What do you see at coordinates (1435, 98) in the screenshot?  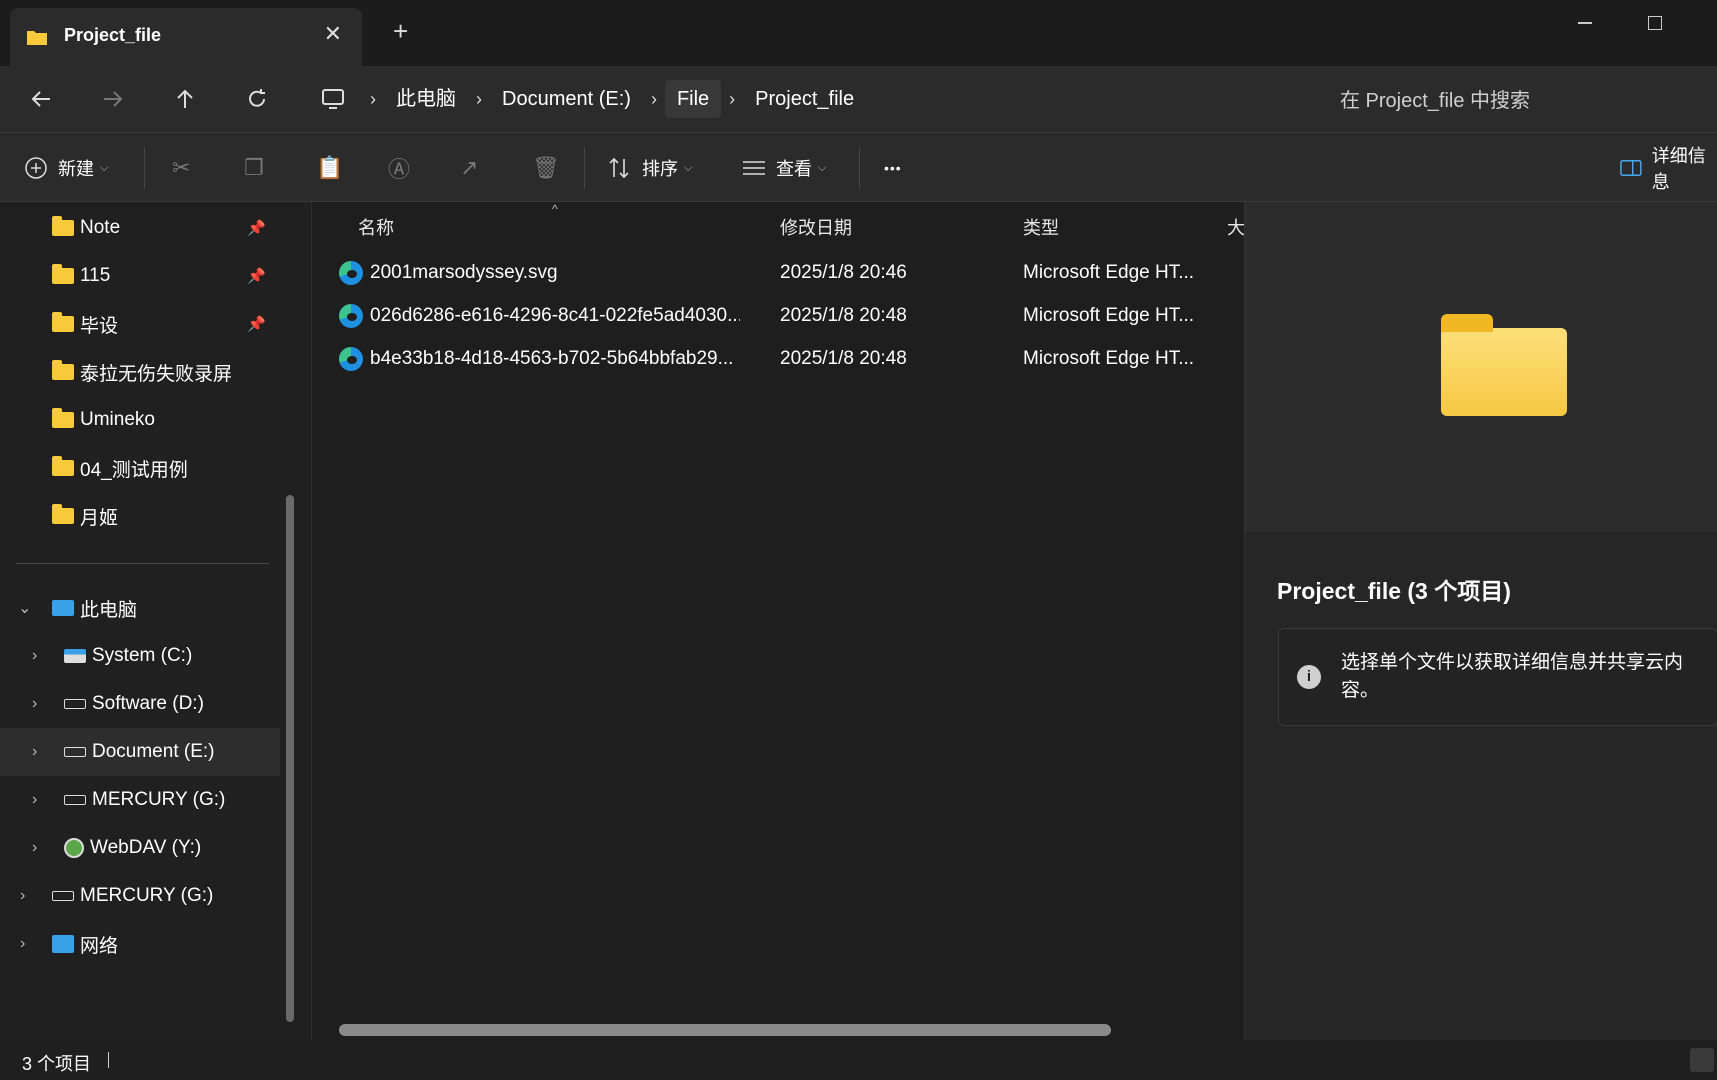 I see `search-input: 在 Project_file 中搜索` at bounding box center [1435, 98].